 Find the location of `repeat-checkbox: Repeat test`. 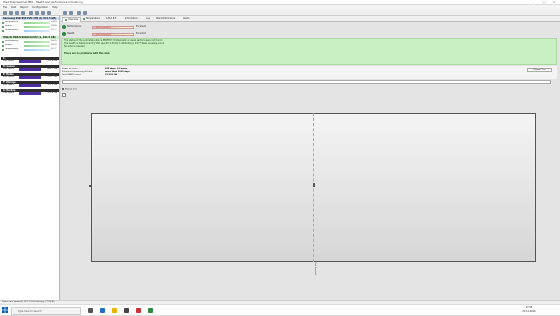

repeat-checkbox: Repeat test is located at coordinates (69, 89).